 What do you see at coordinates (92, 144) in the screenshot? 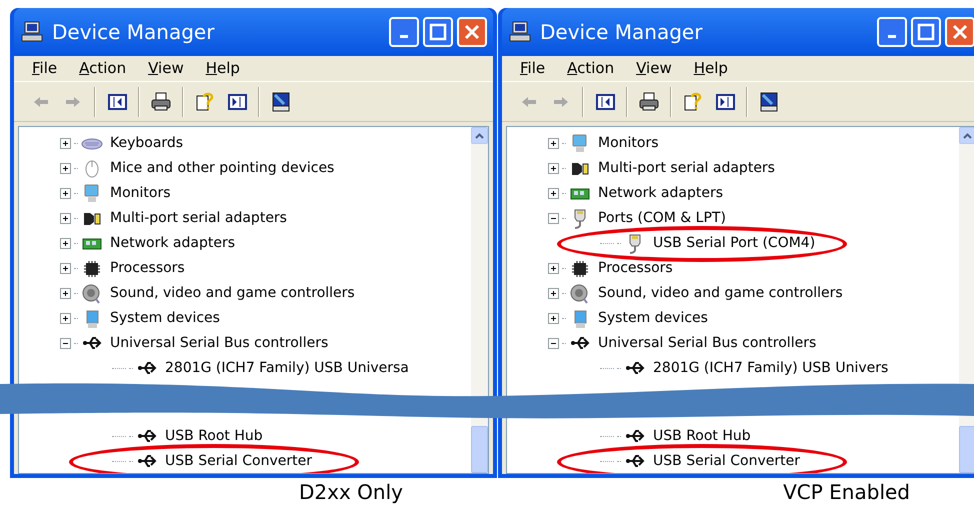
I see `device-keyboard-icon` at bounding box center [92, 144].